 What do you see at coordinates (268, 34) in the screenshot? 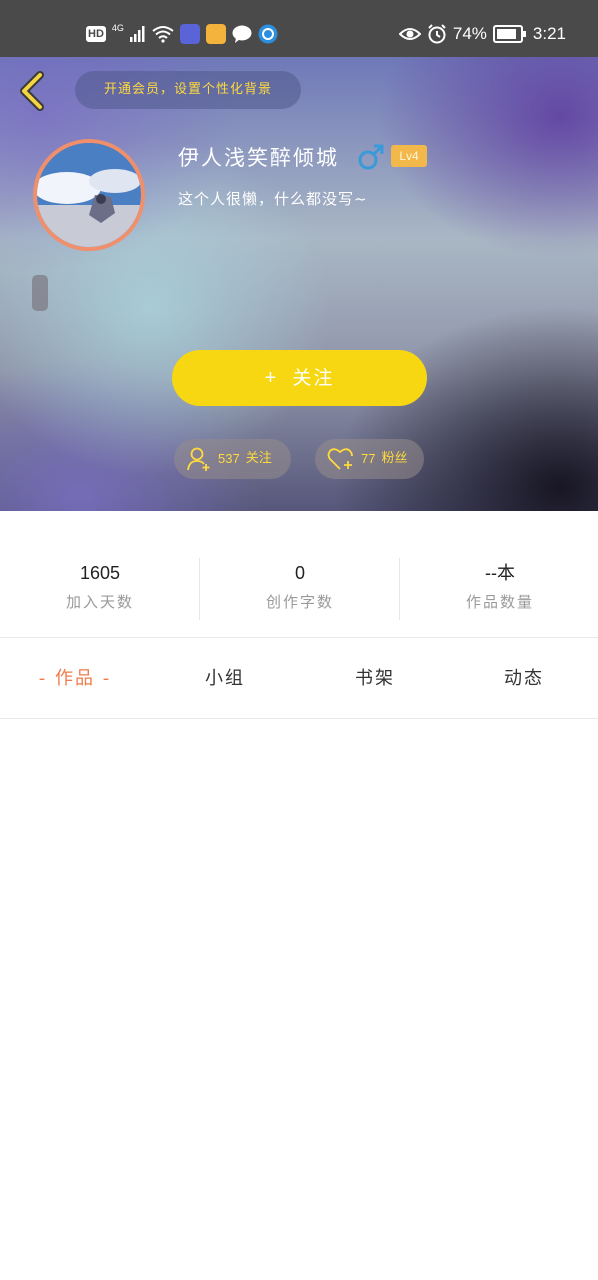
I see `browser-app-icon` at bounding box center [268, 34].